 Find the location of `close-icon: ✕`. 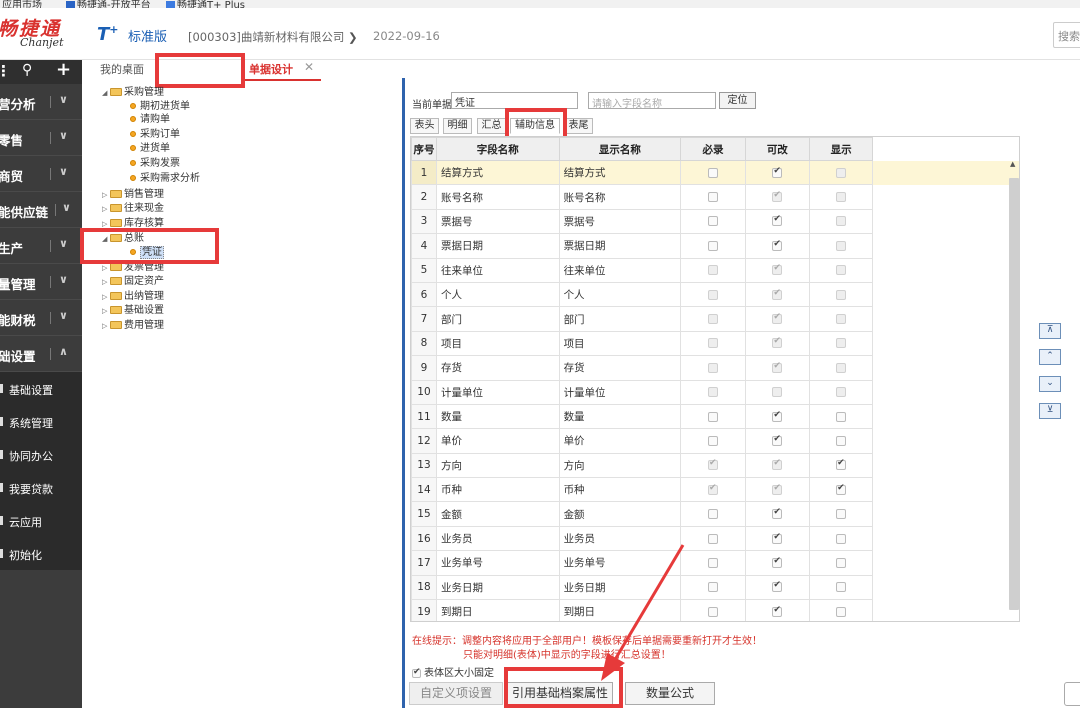

close-icon: ✕ is located at coordinates (309, 67).